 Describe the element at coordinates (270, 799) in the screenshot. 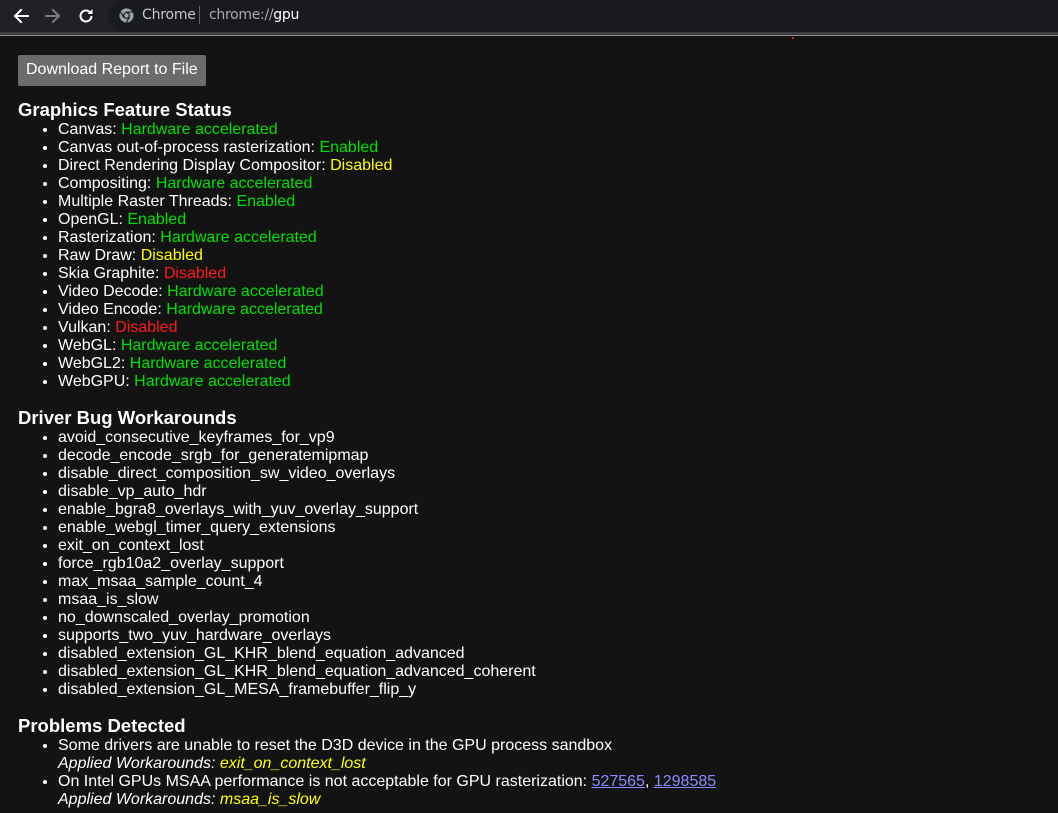

I see `applied-workarounds-value: msaa_is_slow` at that location.